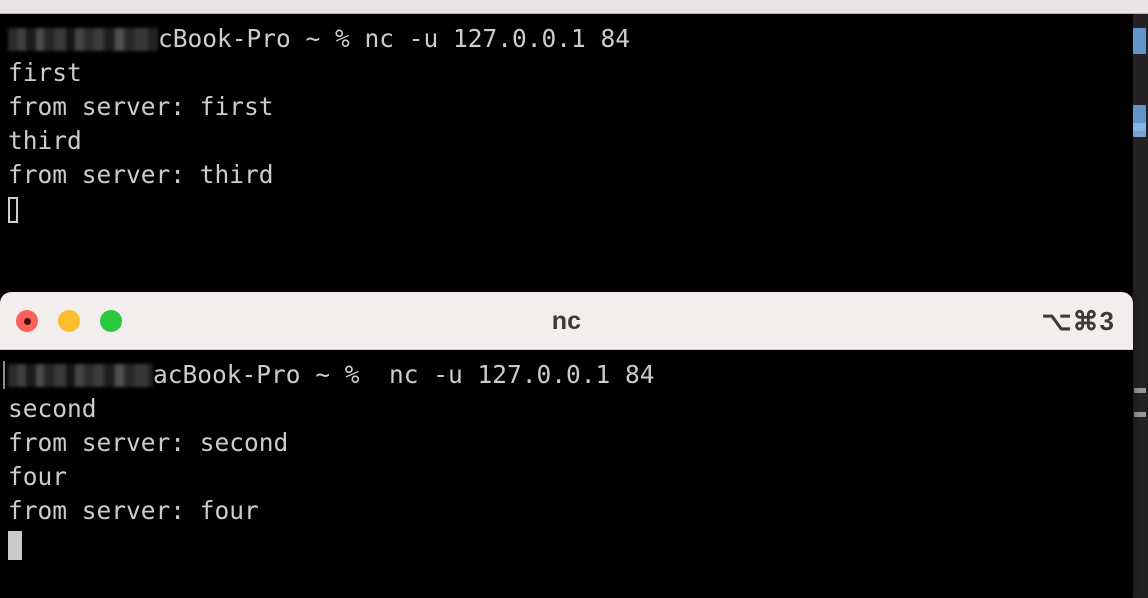 The image size is (1148, 598). I want to click on window-titlebar: nc ⌥⌘3, so click(566, 321).